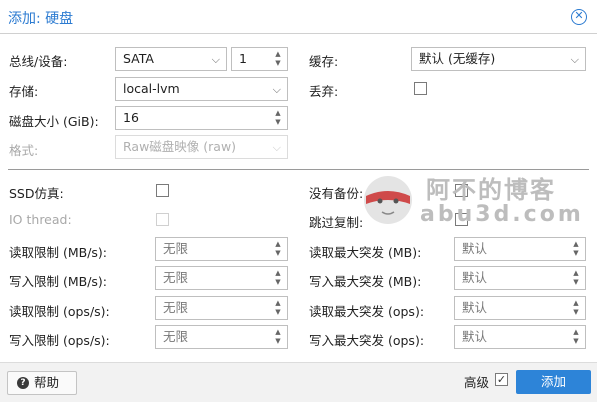 The height and width of the screenshot is (402, 597). Describe the element at coordinates (336, 222) in the screenshot. I see `skip-replication-label: 跳过复制:` at that location.